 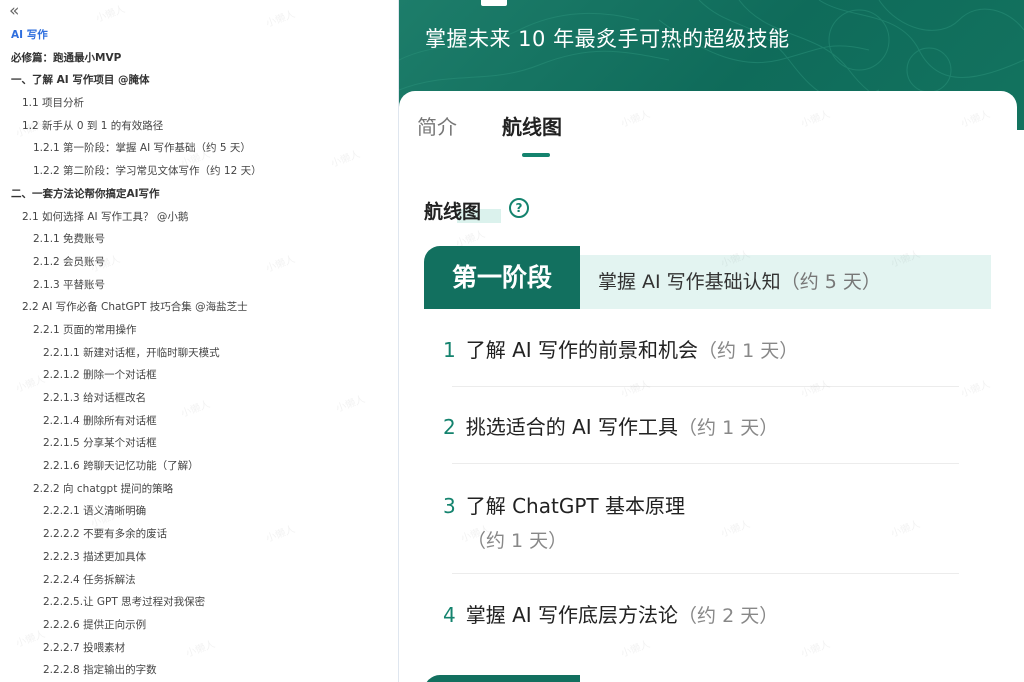 What do you see at coordinates (199, 80) in the screenshot?
I see `toc-item: 一、了解 AI 写作项目 @腌体` at bounding box center [199, 80].